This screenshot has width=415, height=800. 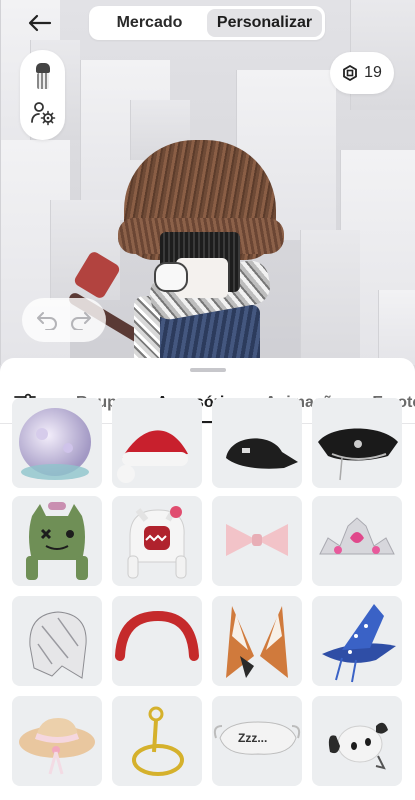 I want to click on redo-button, so click(x=81, y=320).